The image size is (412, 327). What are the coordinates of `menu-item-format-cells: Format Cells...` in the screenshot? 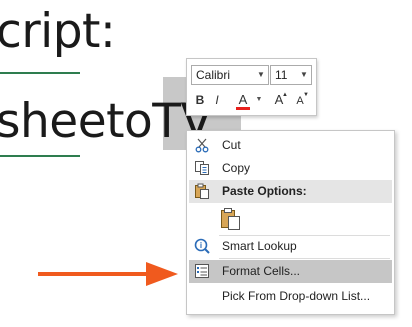 It's located at (290, 271).